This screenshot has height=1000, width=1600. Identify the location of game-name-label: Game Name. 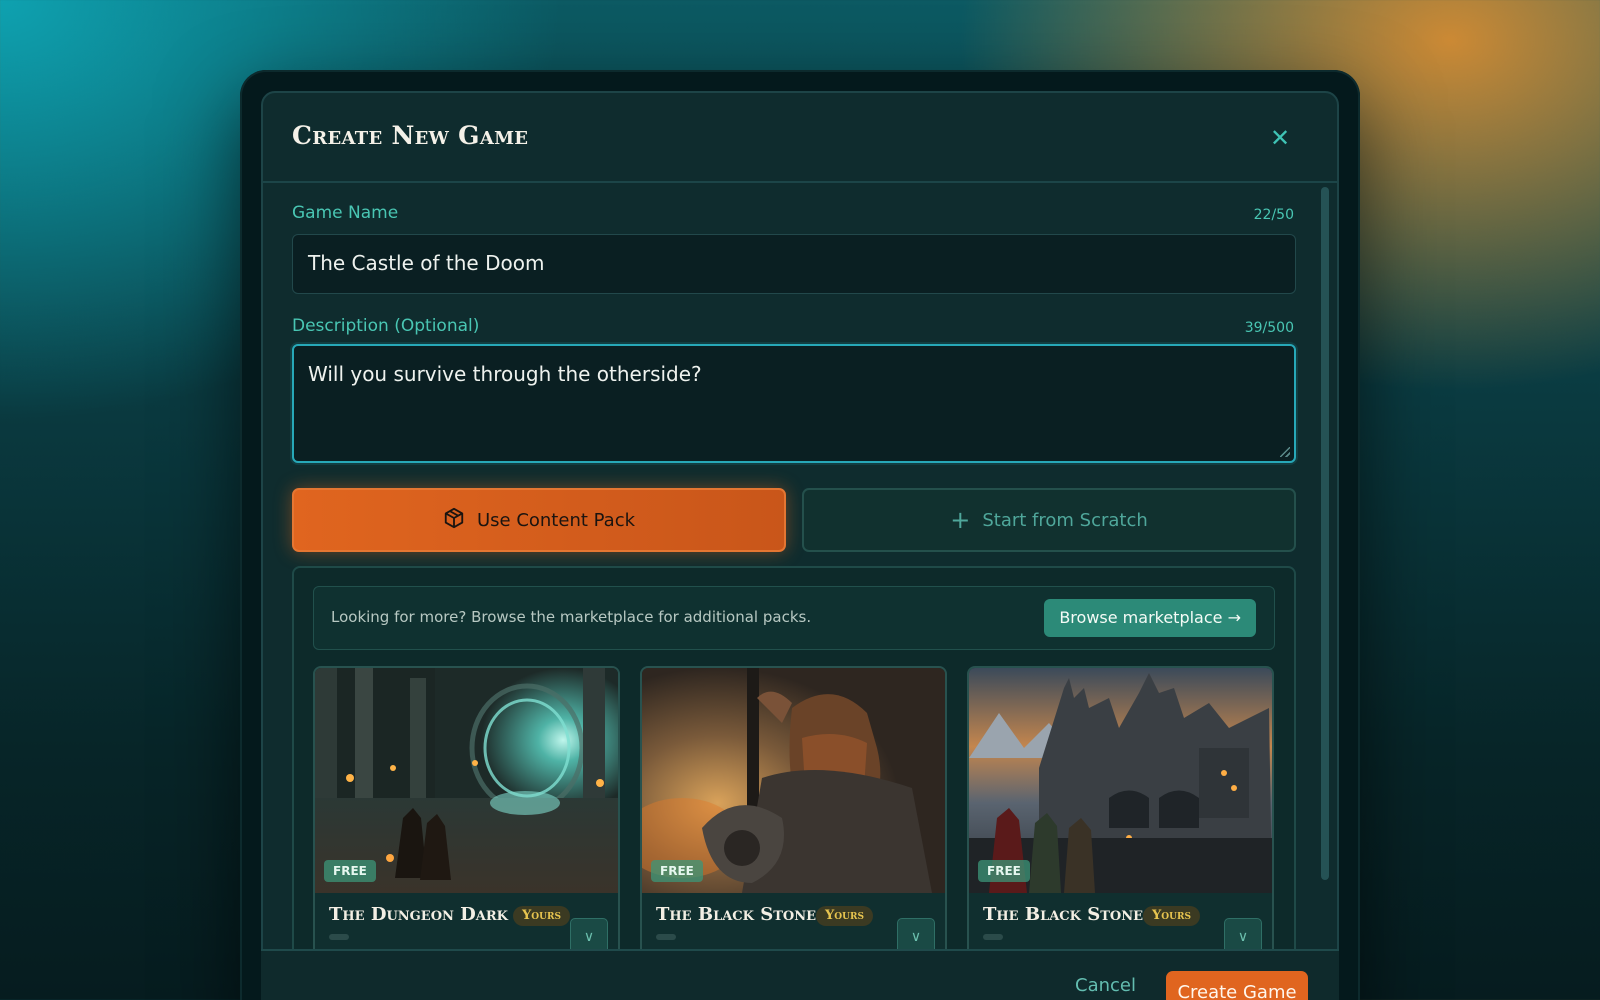
(345, 213).